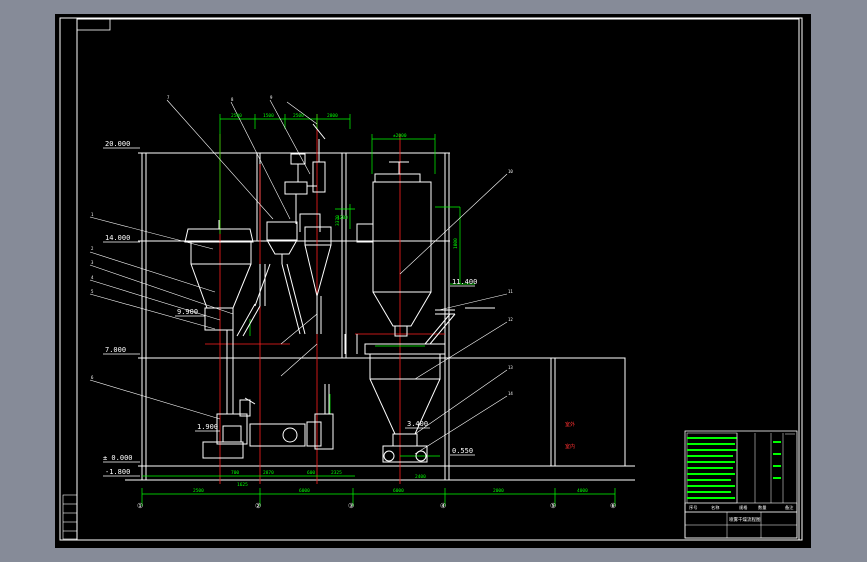 The image size is (867, 562). I want to click on dim-top-2: 1500, so click(268, 116).